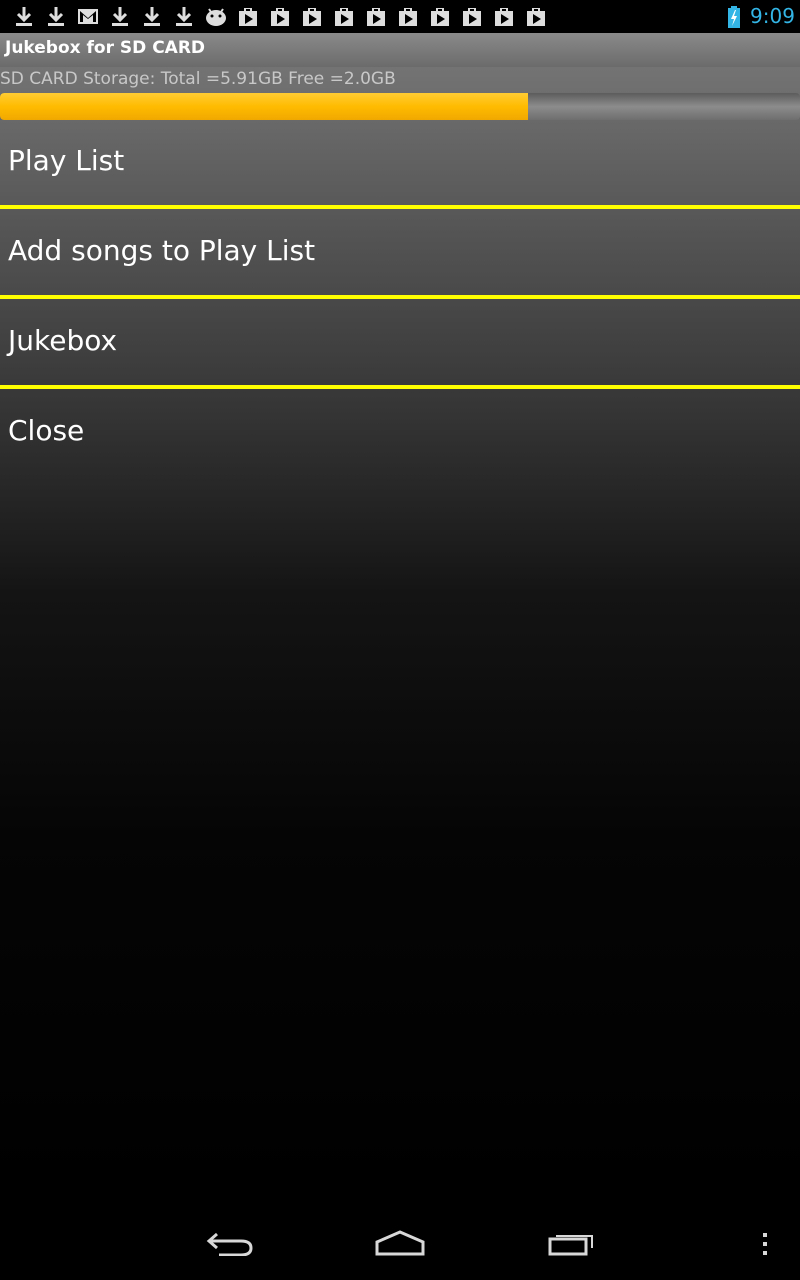 The image size is (800, 1280). What do you see at coordinates (400, 50) in the screenshot?
I see `title-bar: Jukebox for SD CARD` at bounding box center [400, 50].